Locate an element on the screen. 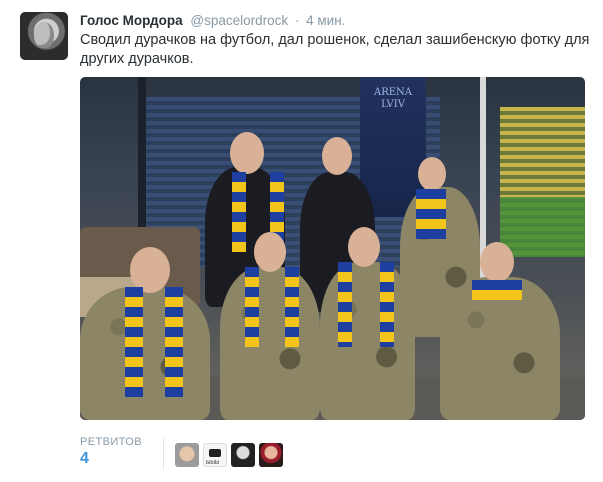 The image size is (603, 482). author-avatar is located at coordinates (44, 36).